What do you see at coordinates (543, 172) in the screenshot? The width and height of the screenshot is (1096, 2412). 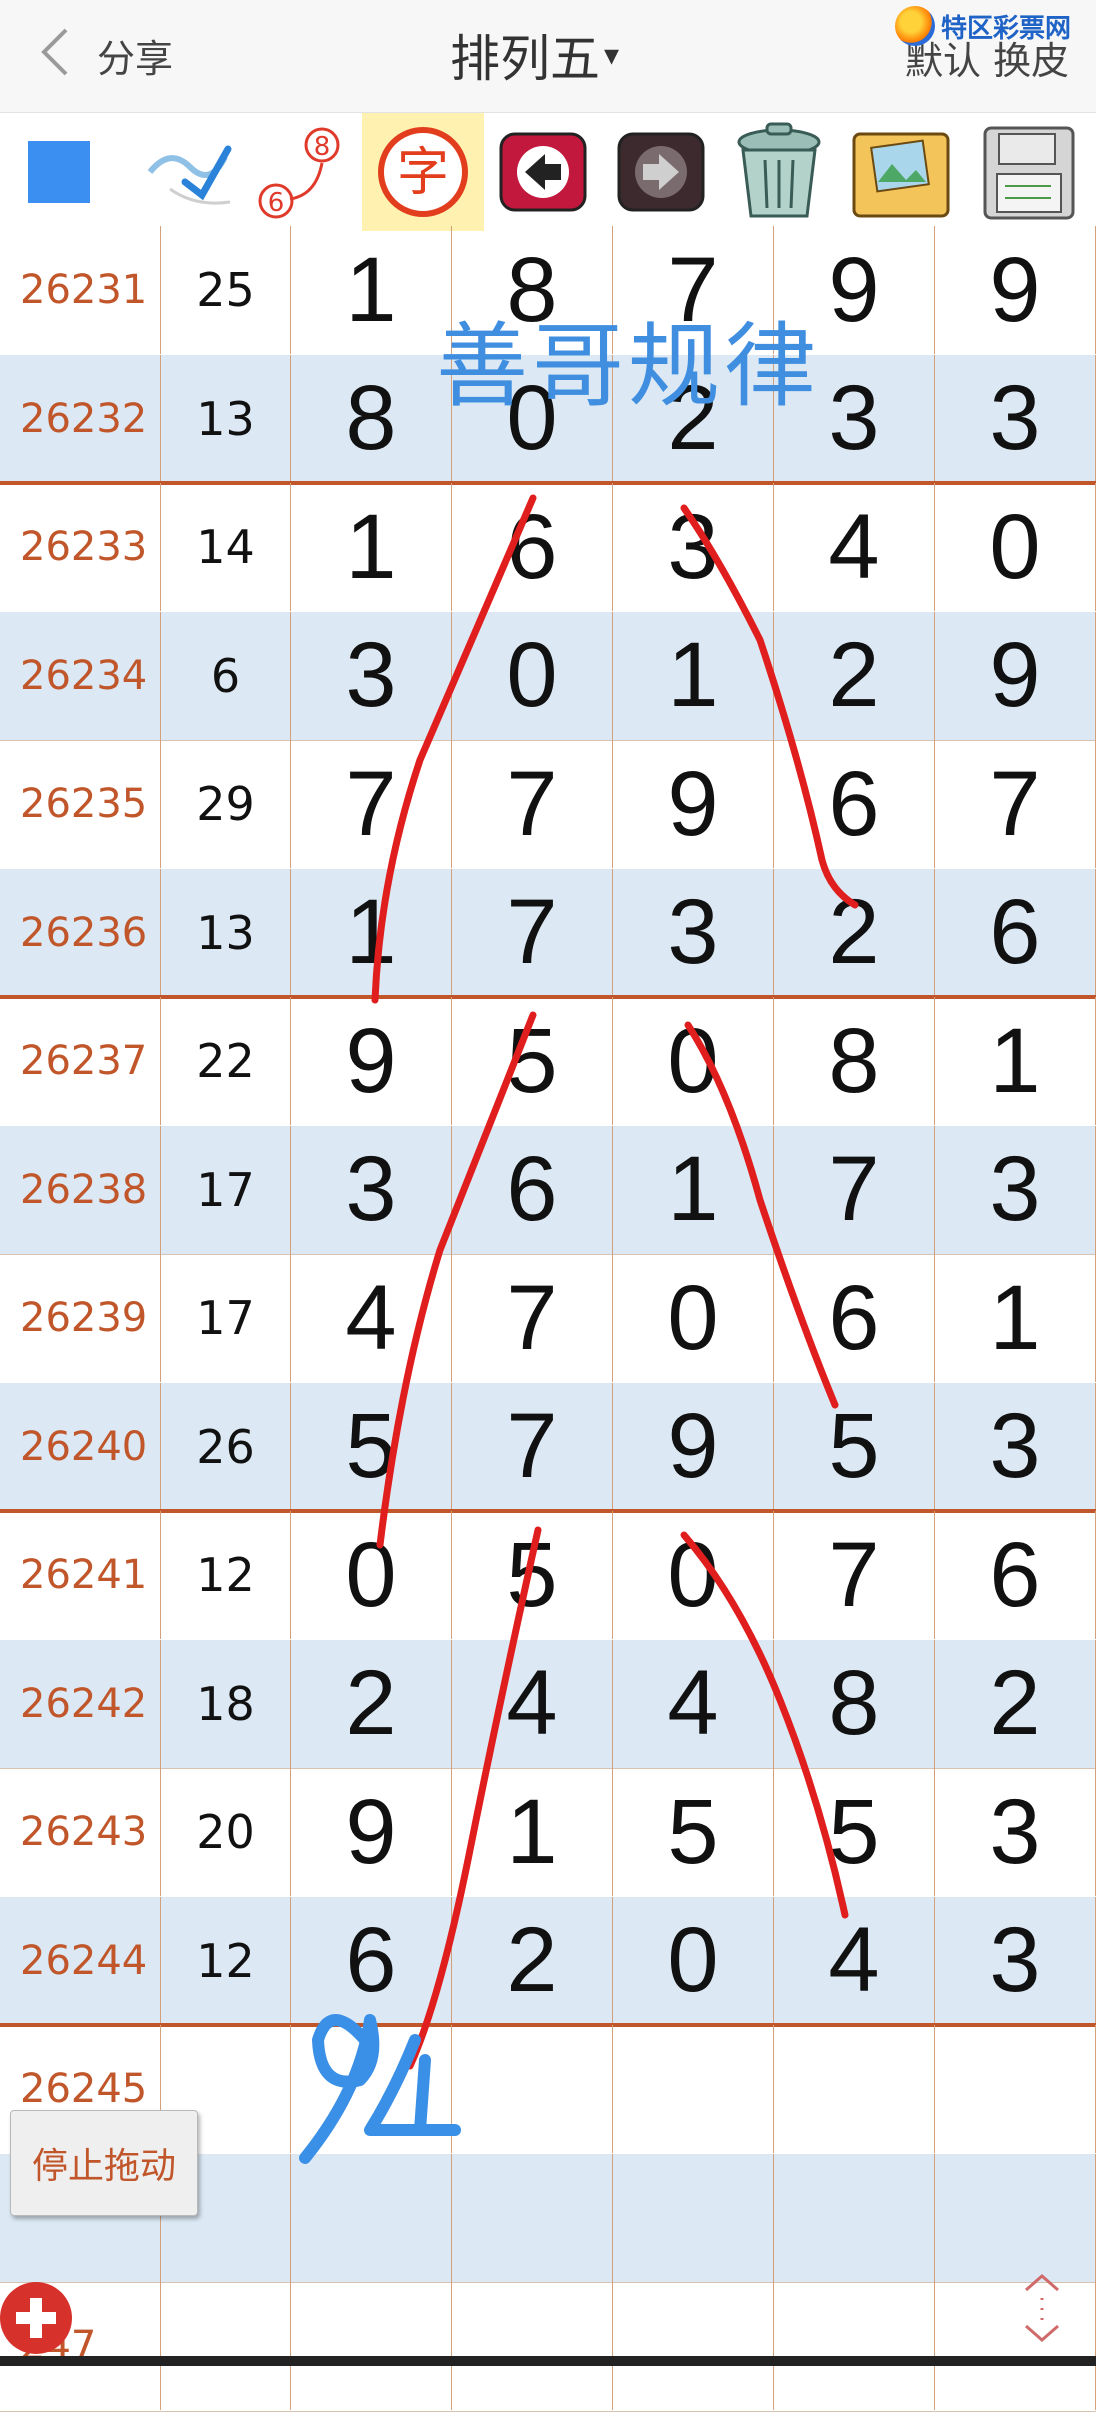 I see `undo-icon` at bounding box center [543, 172].